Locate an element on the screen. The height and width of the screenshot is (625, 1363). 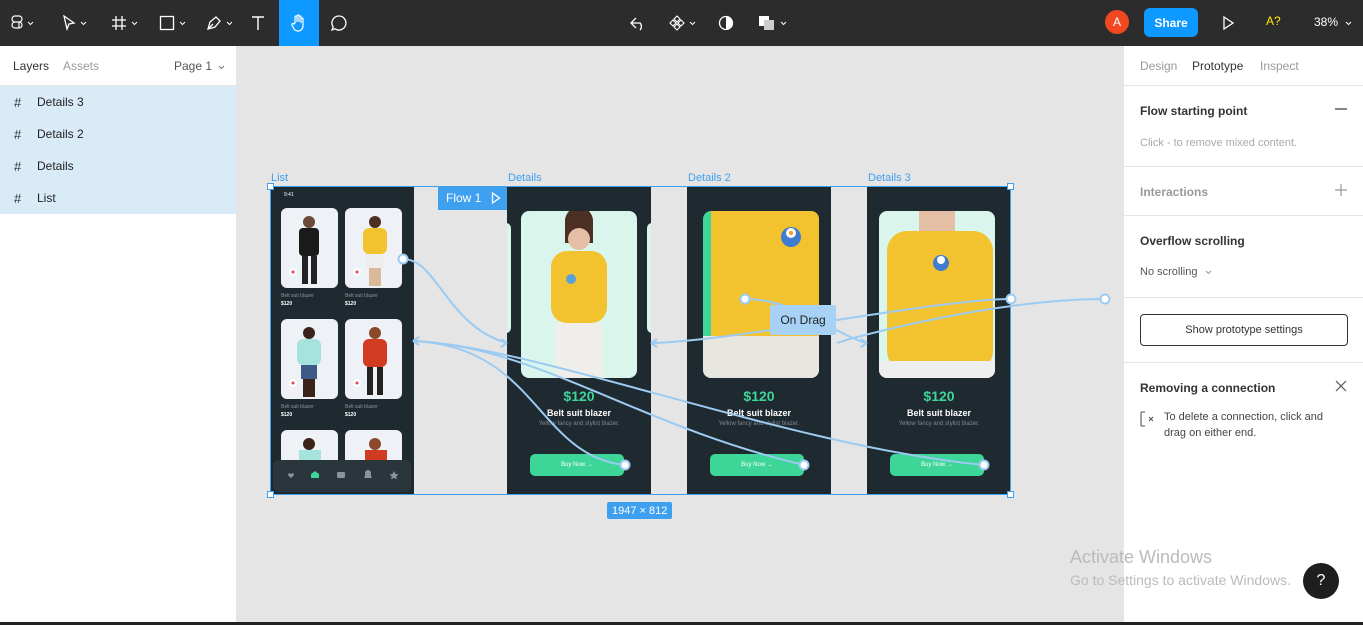
interaction-label: On Drag is located at coordinates (803, 320).